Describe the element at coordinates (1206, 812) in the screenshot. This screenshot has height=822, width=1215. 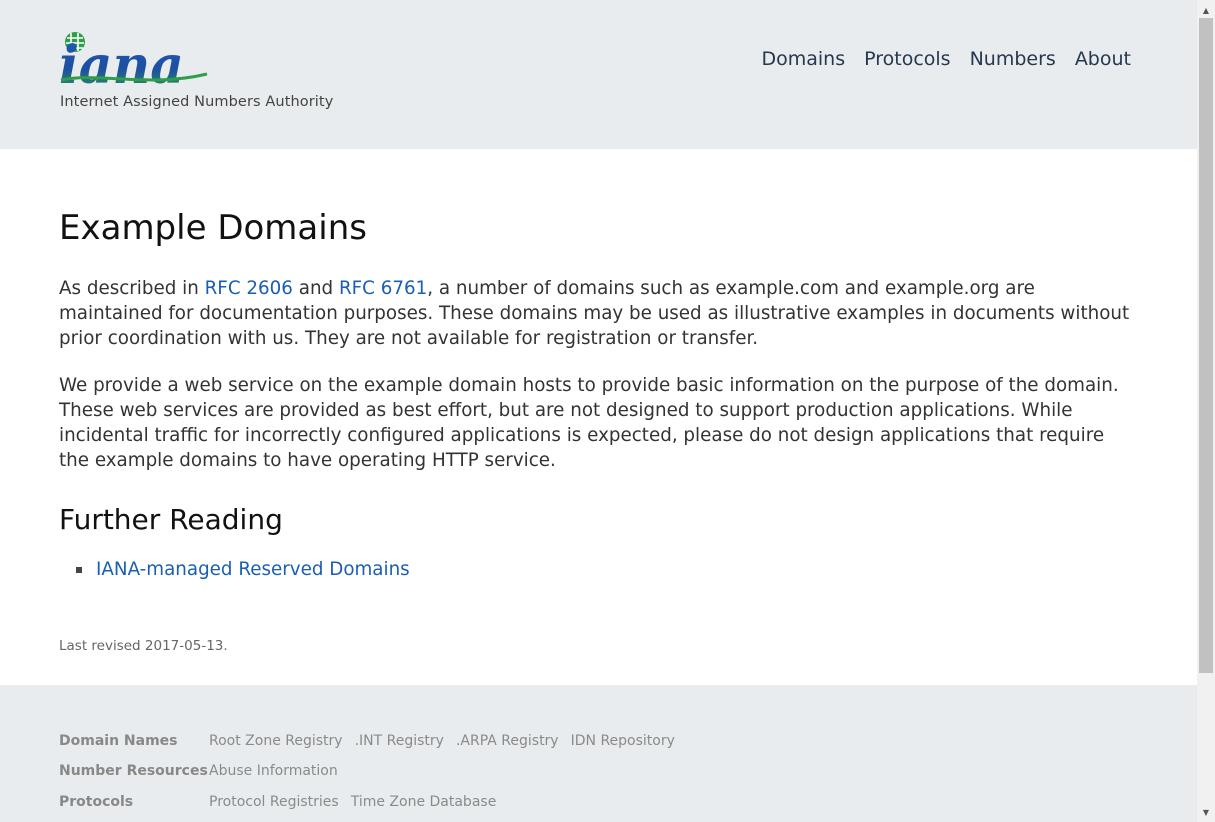
I see `scroll-down-icon: ▼` at that location.